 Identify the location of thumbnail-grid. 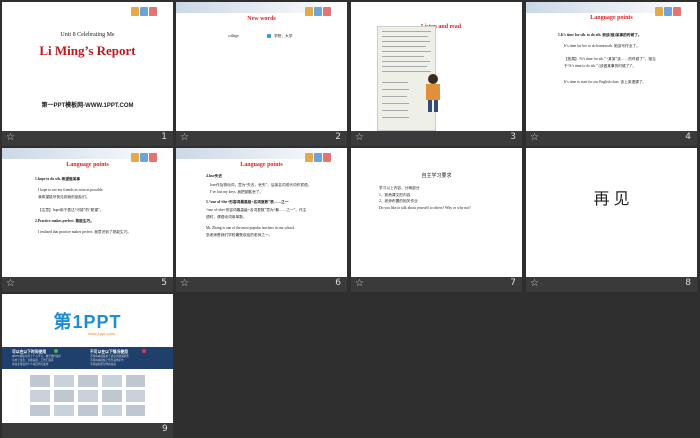
(87, 396).